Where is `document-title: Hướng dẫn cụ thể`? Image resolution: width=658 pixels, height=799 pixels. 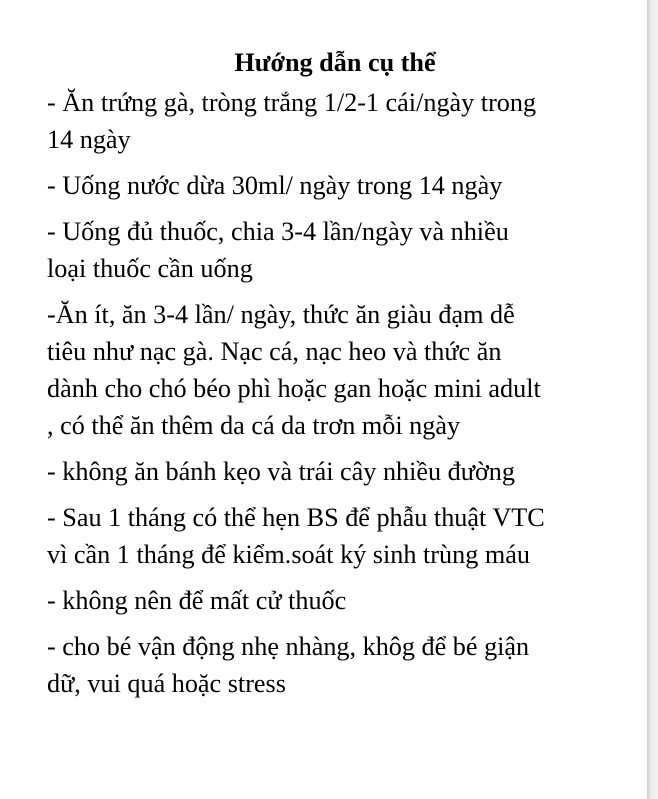 document-title: Hướng dẫn cụ thể is located at coordinates (335, 62).